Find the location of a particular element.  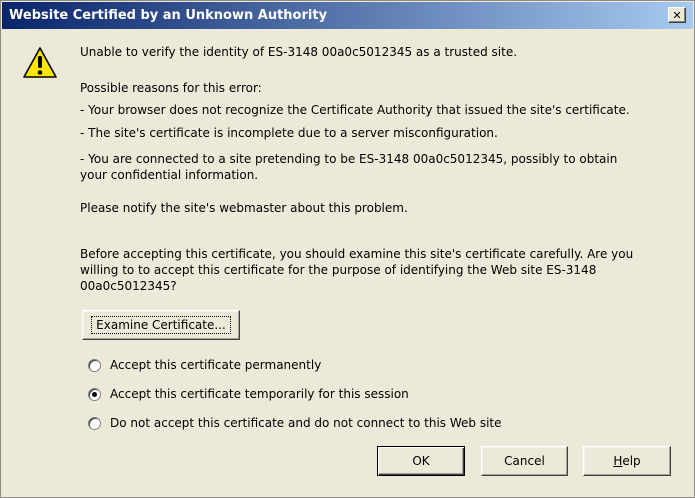

cancel-label: Cancel is located at coordinates (524, 461).